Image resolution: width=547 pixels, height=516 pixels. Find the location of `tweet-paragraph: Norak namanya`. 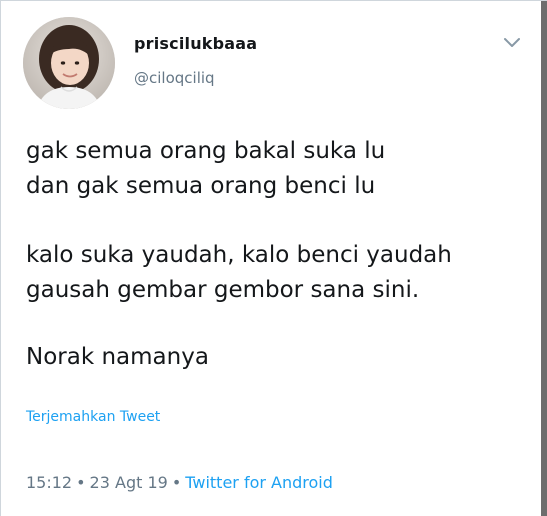

tweet-paragraph: Norak namanya is located at coordinates (117, 357).